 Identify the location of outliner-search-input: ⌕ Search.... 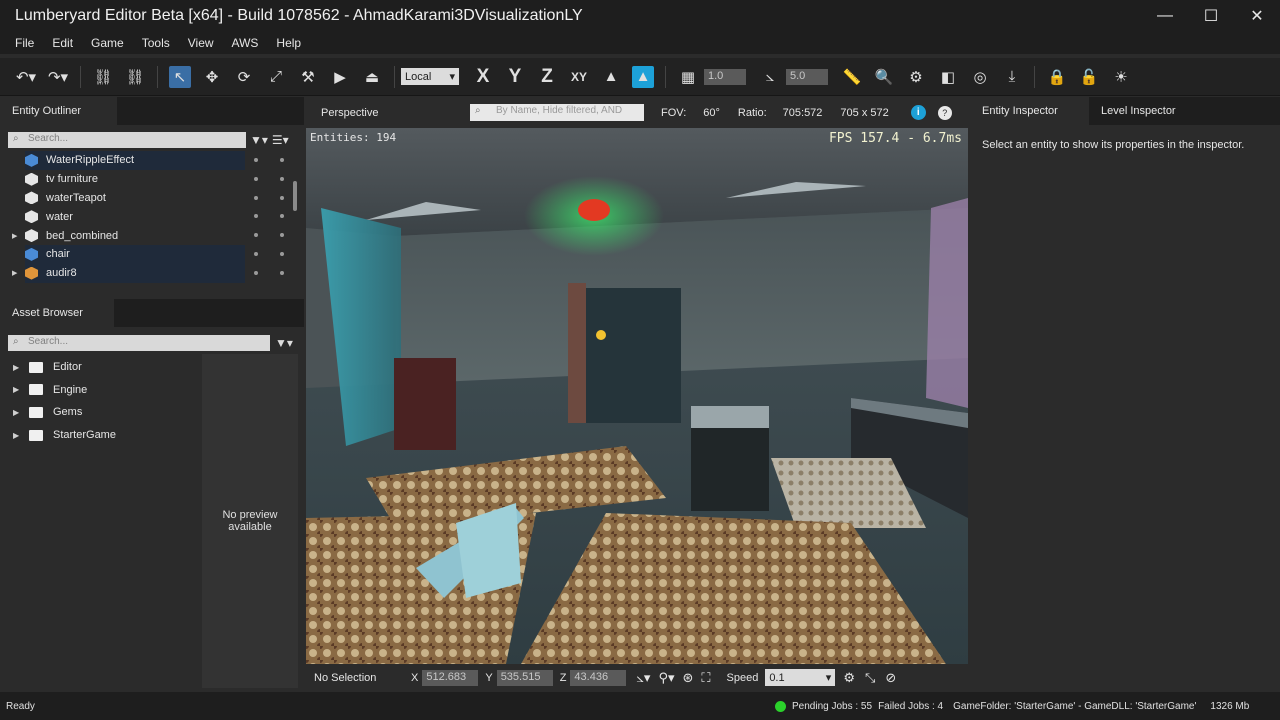
(127, 140).